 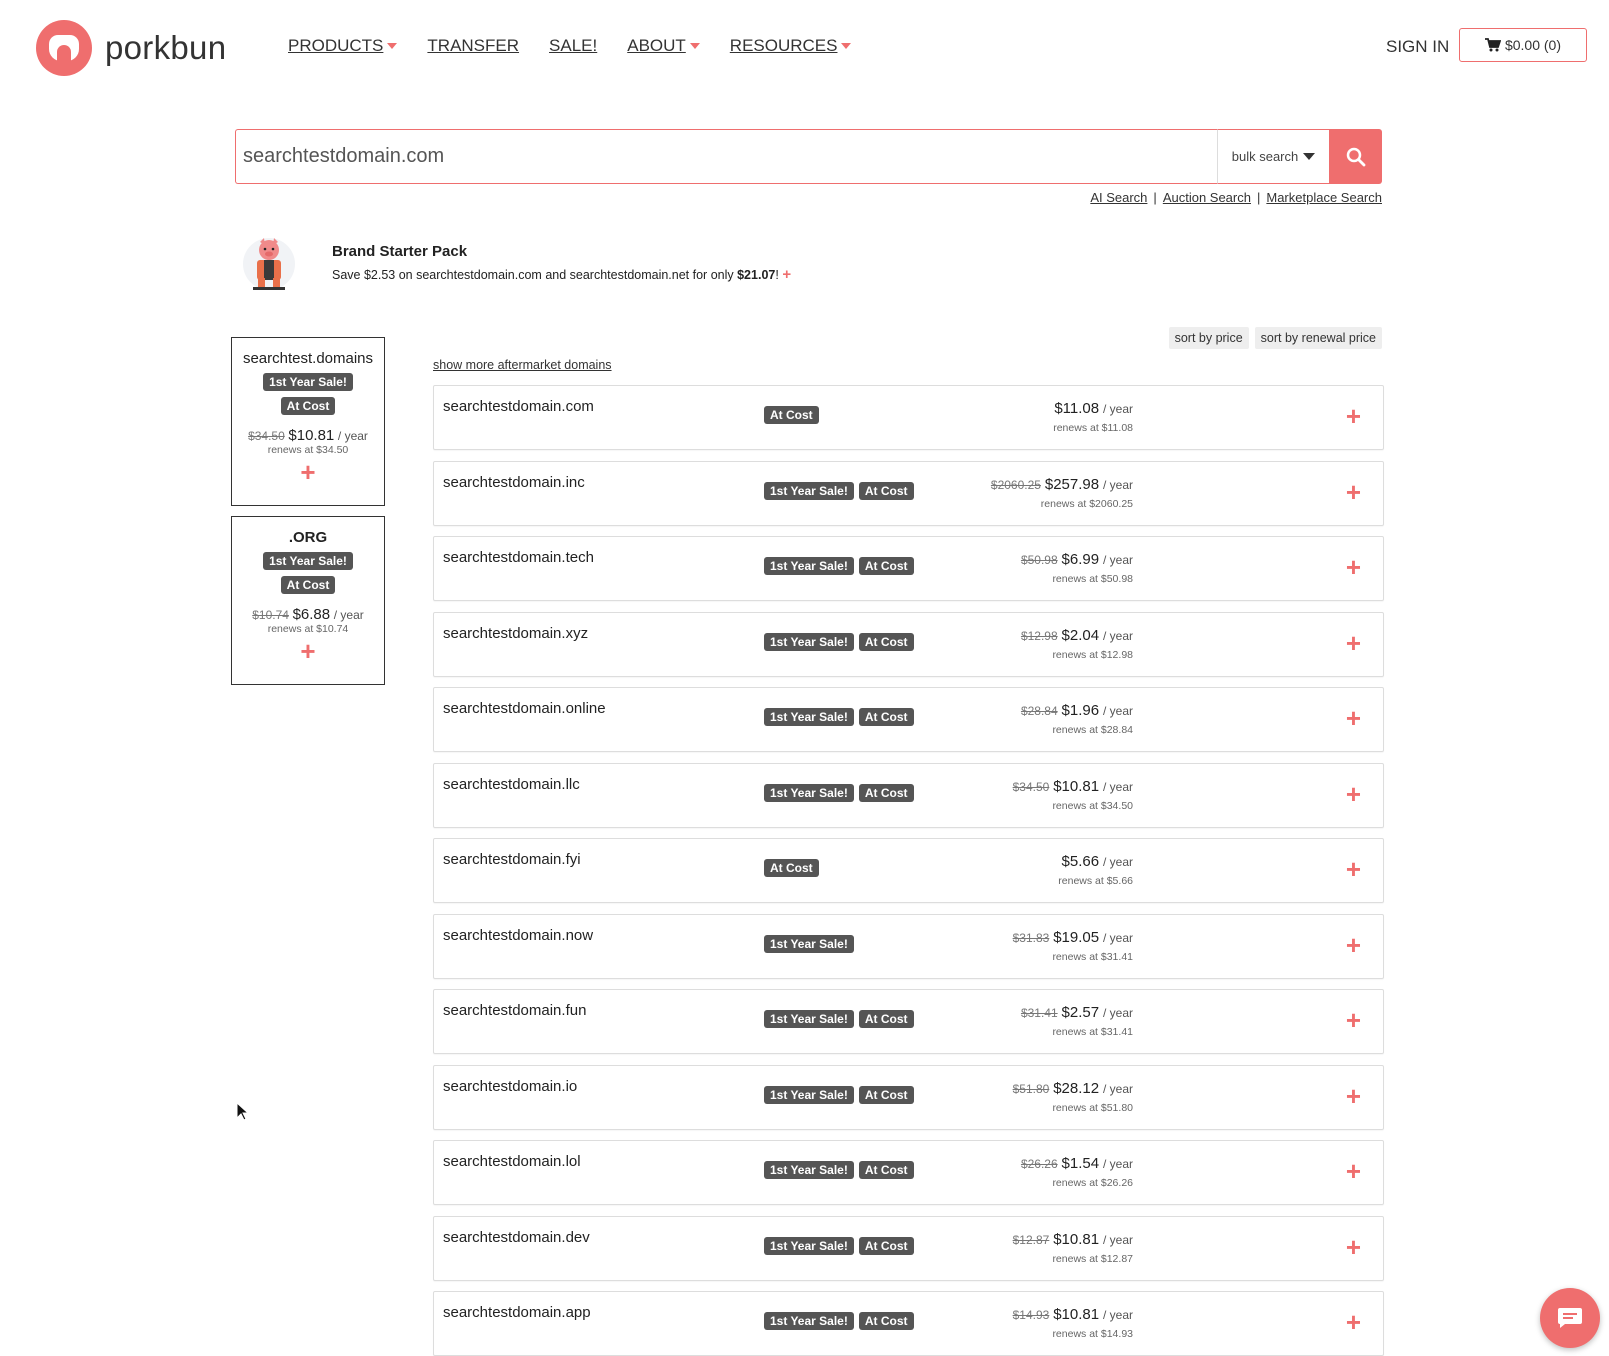 I want to click on price-line: $28.84 $1.96 / year, so click(x=1077, y=710).